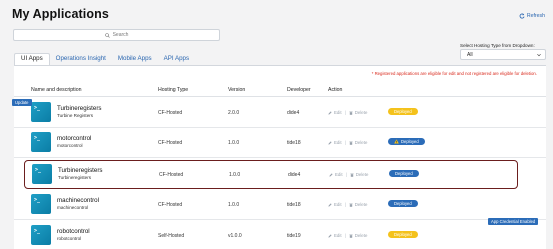 Image resolution: width=553 pixels, height=249 pixels. Describe the element at coordinates (176, 59) in the screenshot. I see `tab-api-apps: API Apps` at that location.